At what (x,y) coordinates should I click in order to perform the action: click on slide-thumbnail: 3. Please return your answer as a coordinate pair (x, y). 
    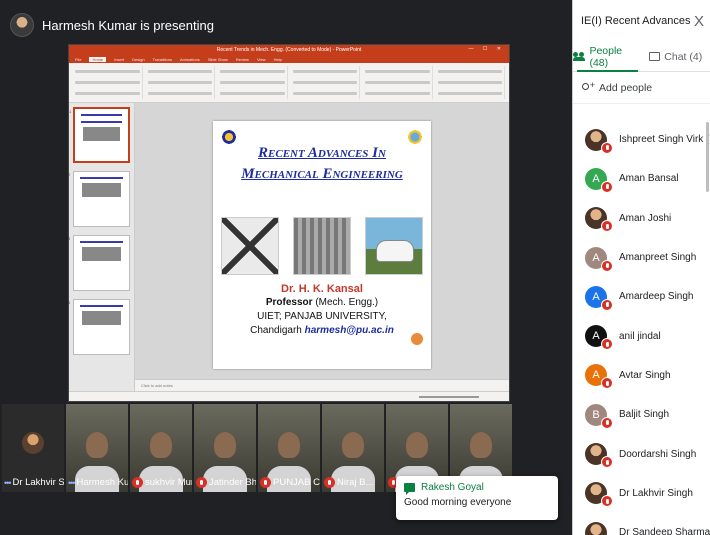
    Looking at the image, I should click on (99, 263).